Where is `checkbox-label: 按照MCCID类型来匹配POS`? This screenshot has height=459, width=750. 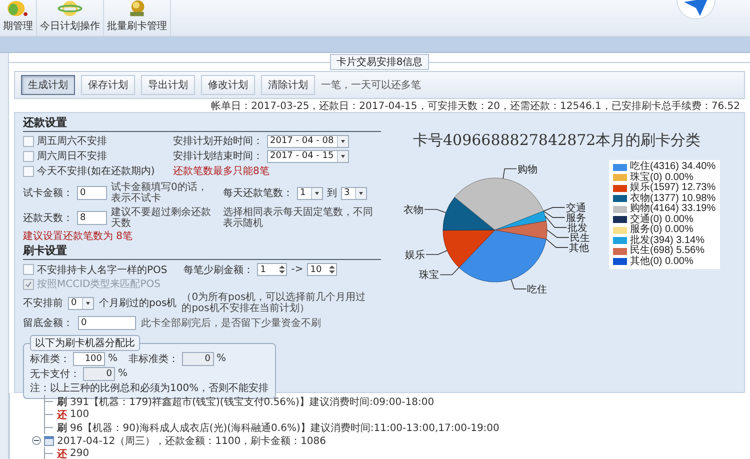
checkbox-label: 按照MCCID类型来匹配POS is located at coordinates (98, 284).